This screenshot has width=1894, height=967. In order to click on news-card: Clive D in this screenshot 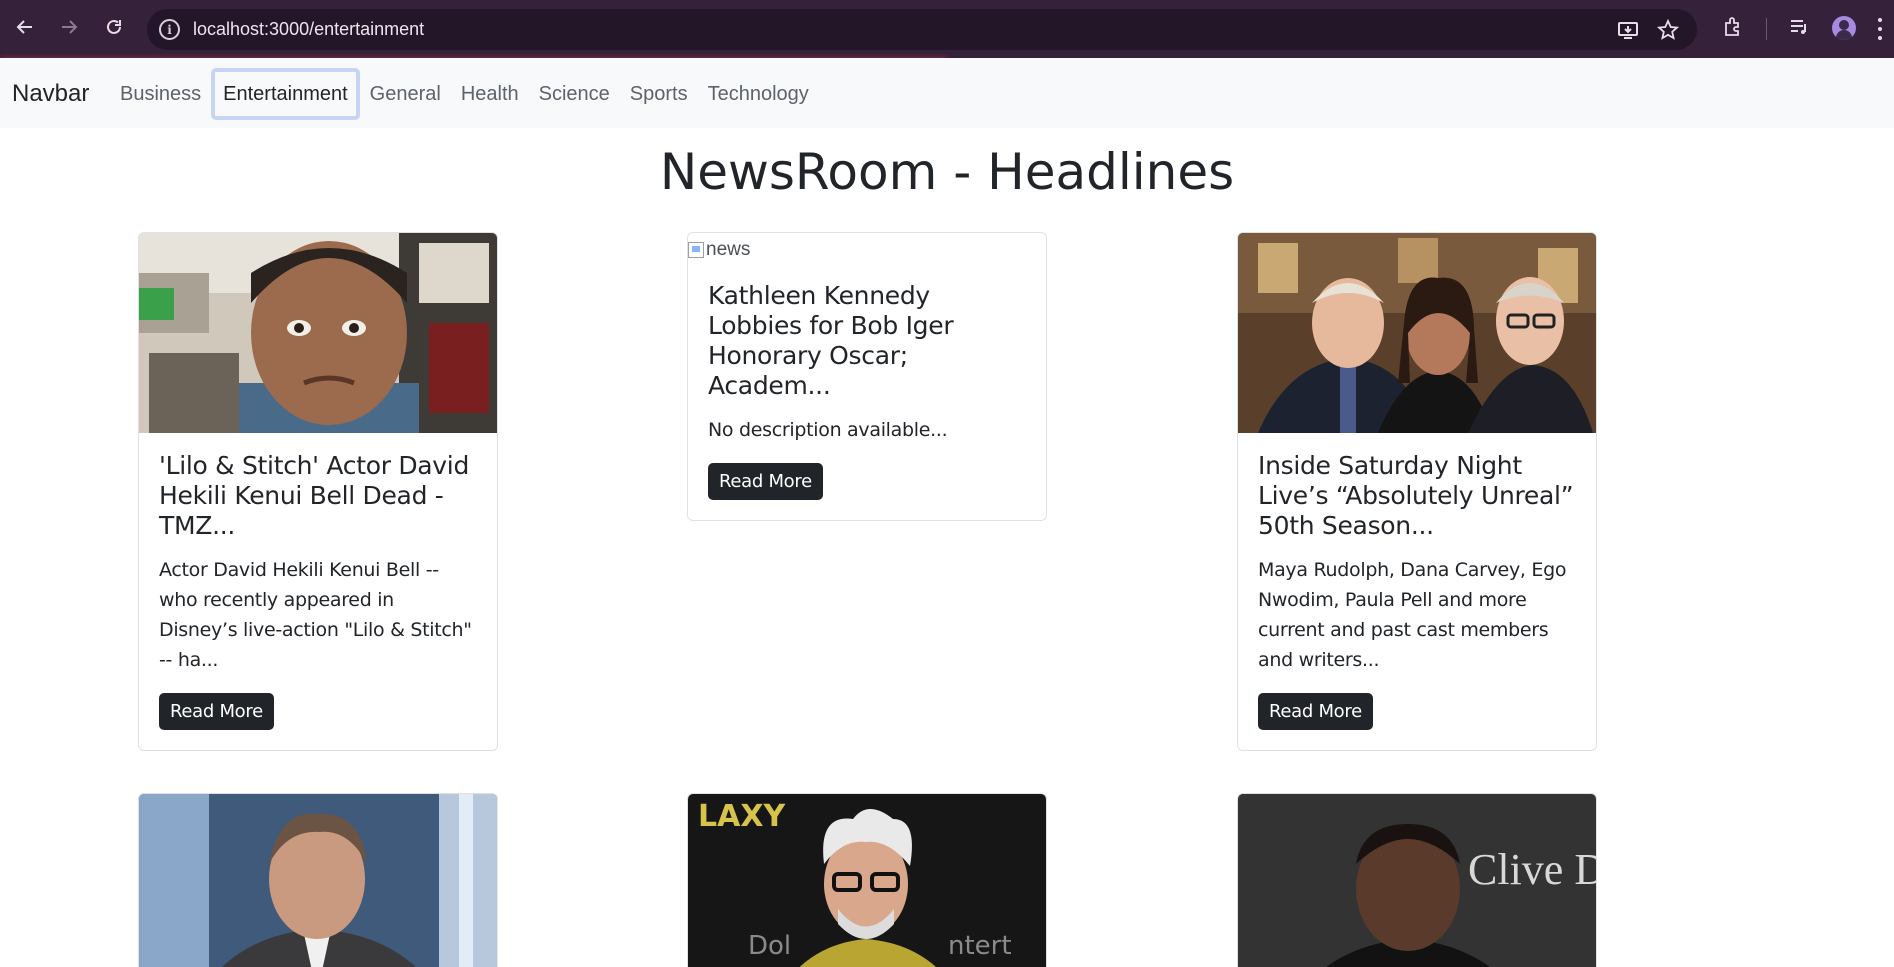, I will do `click(1417, 880)`.